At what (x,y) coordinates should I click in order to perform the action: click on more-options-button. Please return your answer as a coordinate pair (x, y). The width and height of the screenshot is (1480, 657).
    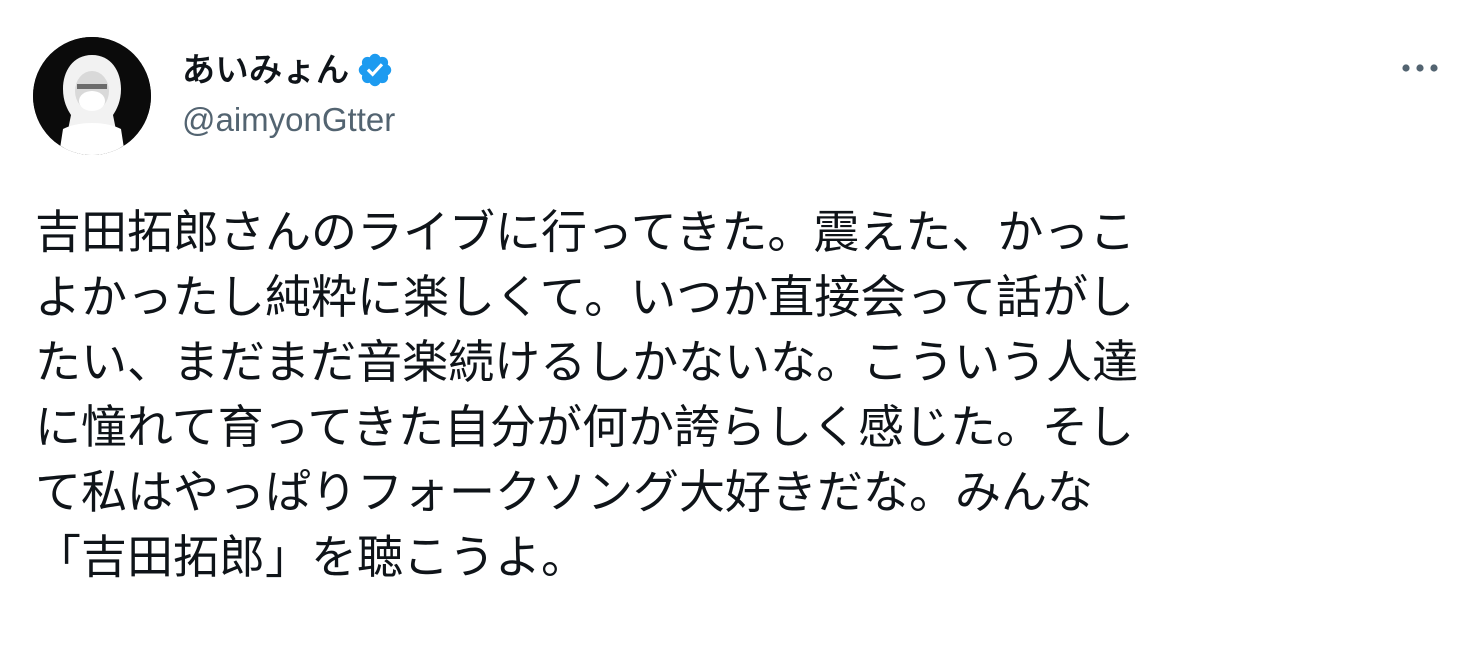
    Looking at the image, I should click on (1420, 68).